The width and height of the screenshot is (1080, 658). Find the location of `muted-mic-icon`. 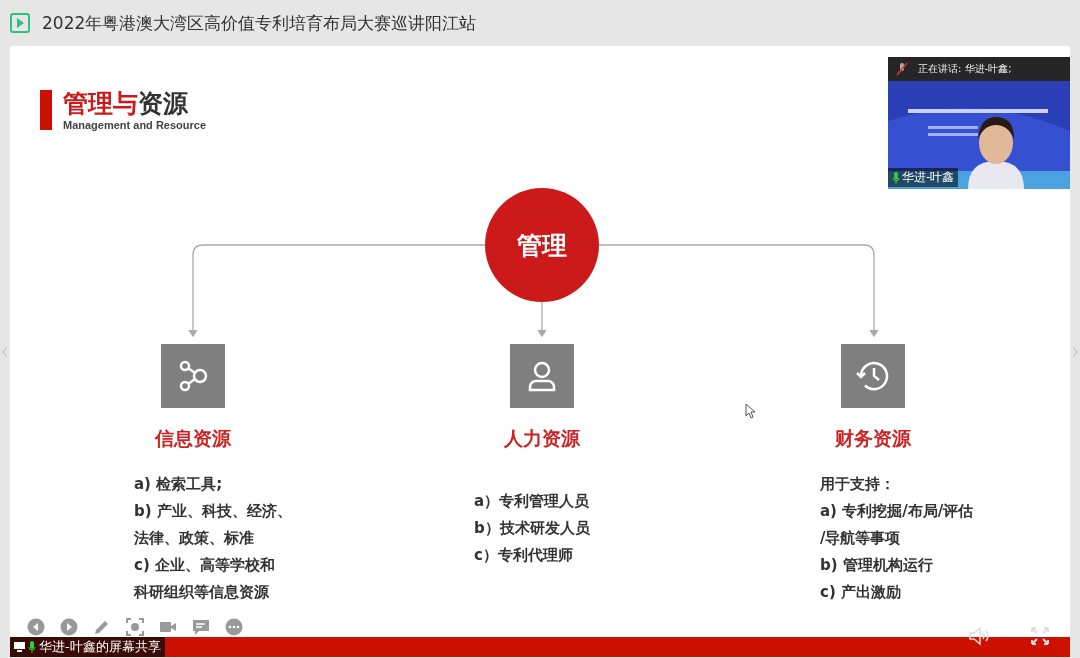

muted-mic-icon is located at coordinates (902, 69).